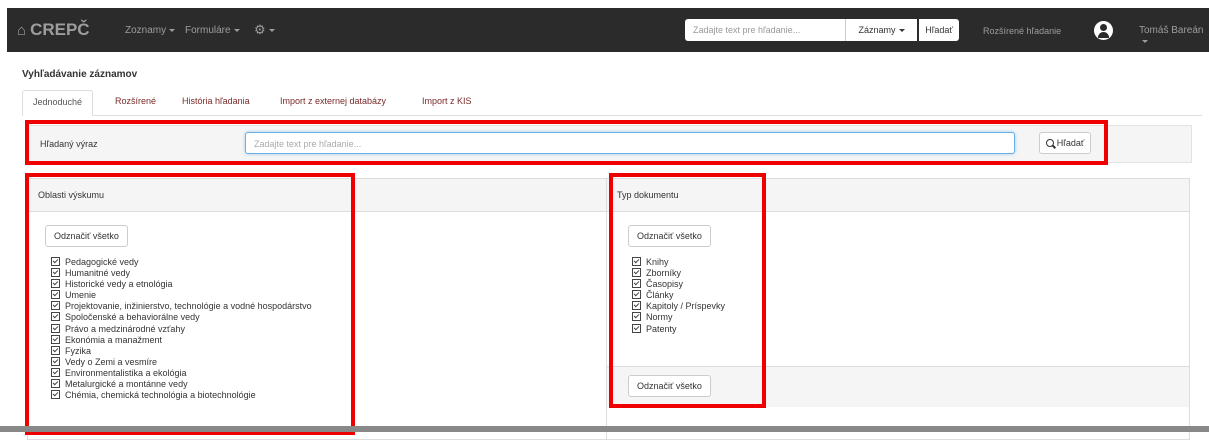 The height and width of the screenshot is (440, 1209). I want to click on global-search-button: Hľadať, so click(939, 30).